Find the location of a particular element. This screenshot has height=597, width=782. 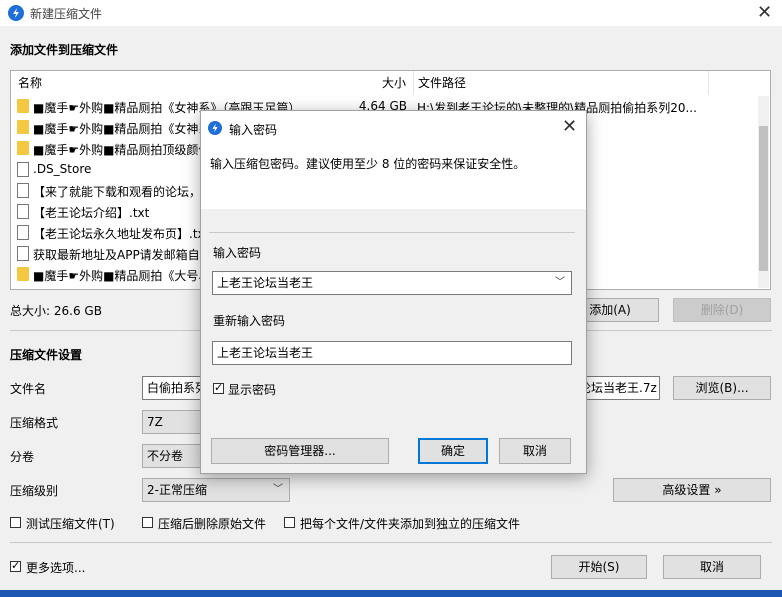

list-scrollbar is located at coordinates (763, 192).